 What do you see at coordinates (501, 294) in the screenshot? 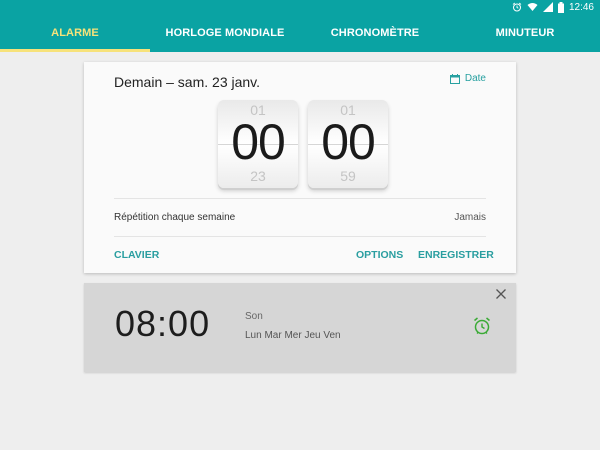
I see `close-icon` at bounding box center [501, 294].